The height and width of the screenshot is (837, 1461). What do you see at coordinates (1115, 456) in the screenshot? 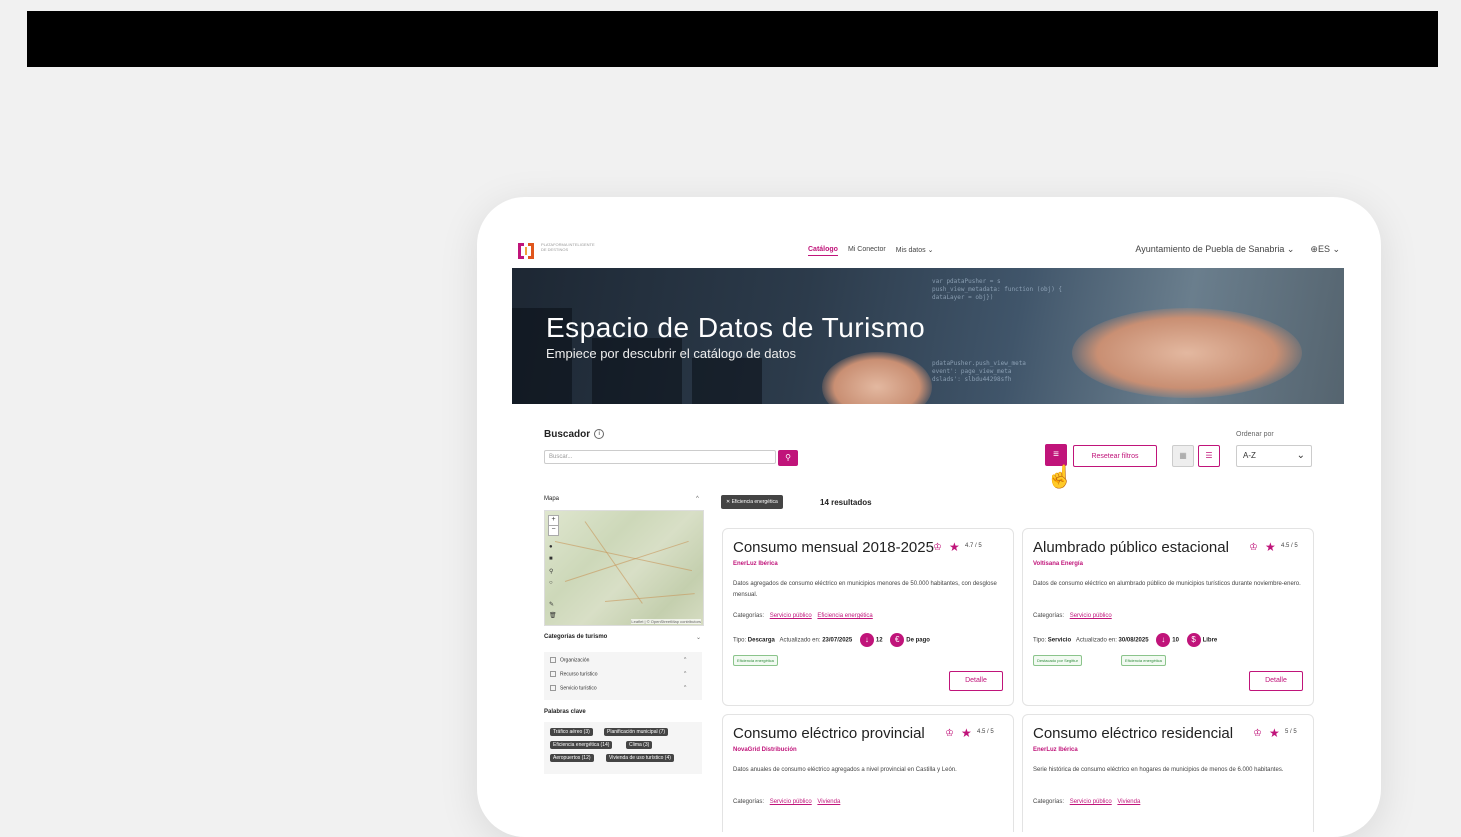
I see `reset-filters-button: Resetear filtros` at bounding box center [1115, 456].